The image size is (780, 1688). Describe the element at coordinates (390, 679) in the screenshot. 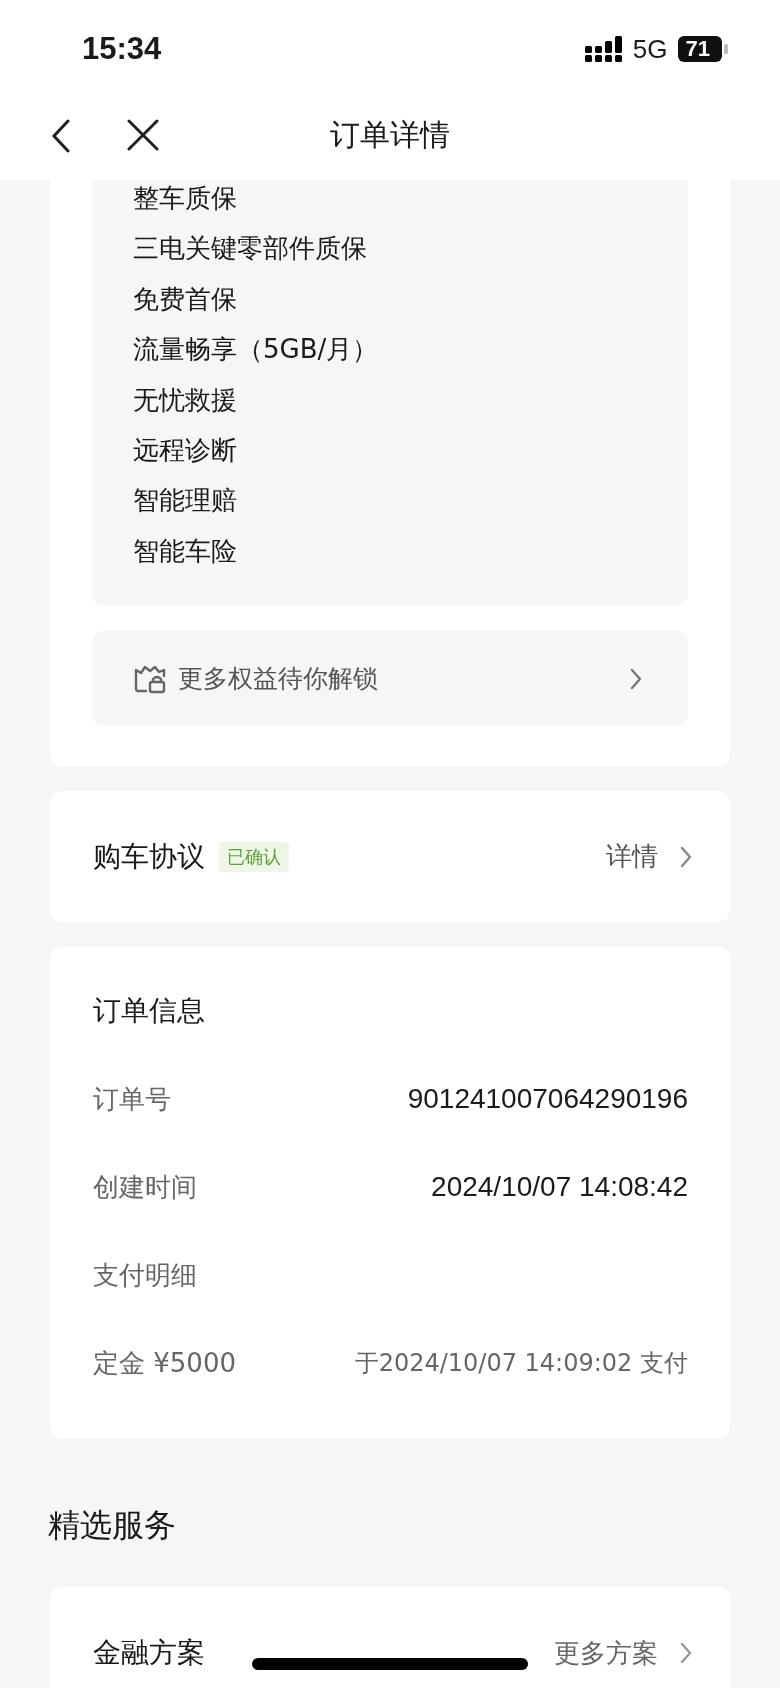

I see `unlock-benefits-row: 更多权益待你解锁` at that location.